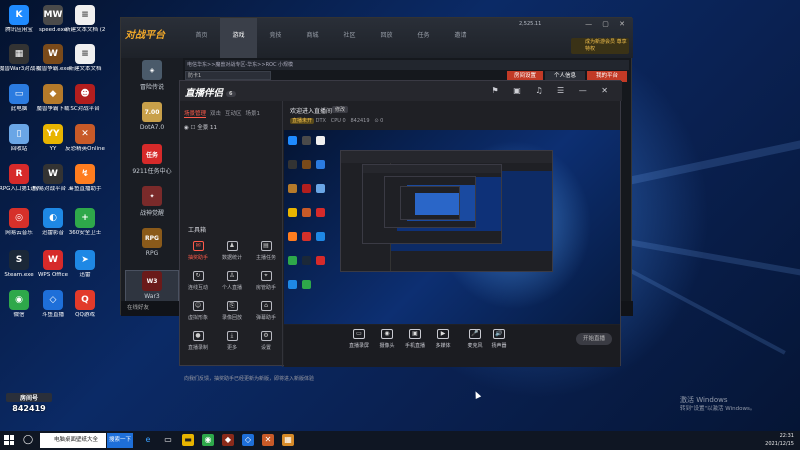 This screenshot has height=450, width=800. I want to click on desktop-icon: ▯ 回收站, so click(19, 143).